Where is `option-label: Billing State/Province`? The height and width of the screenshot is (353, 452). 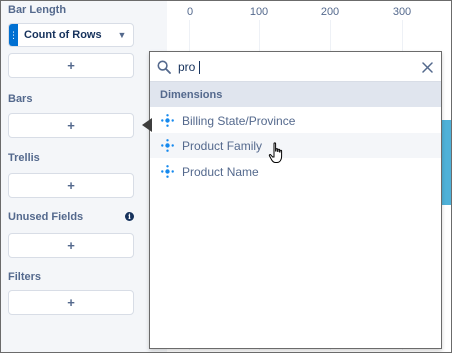
option-label: Billing State/Province is located at coordinates (239, 120).